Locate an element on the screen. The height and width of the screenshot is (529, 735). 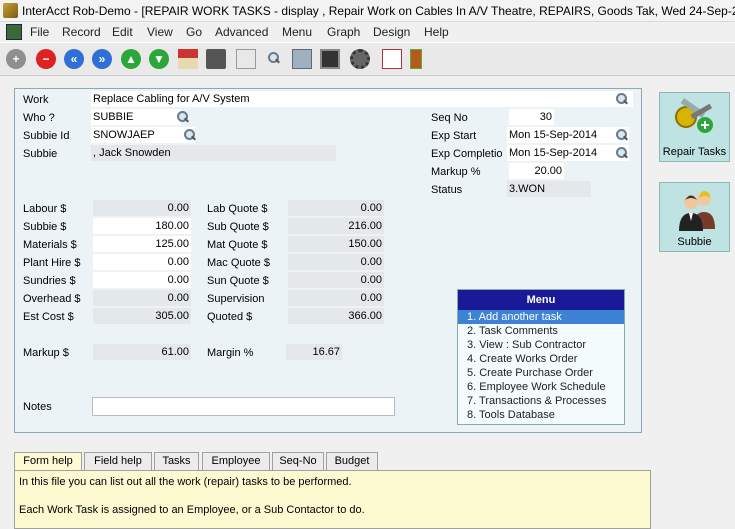
subbie-button-label: Subbie is located at coordinates (694, 242).